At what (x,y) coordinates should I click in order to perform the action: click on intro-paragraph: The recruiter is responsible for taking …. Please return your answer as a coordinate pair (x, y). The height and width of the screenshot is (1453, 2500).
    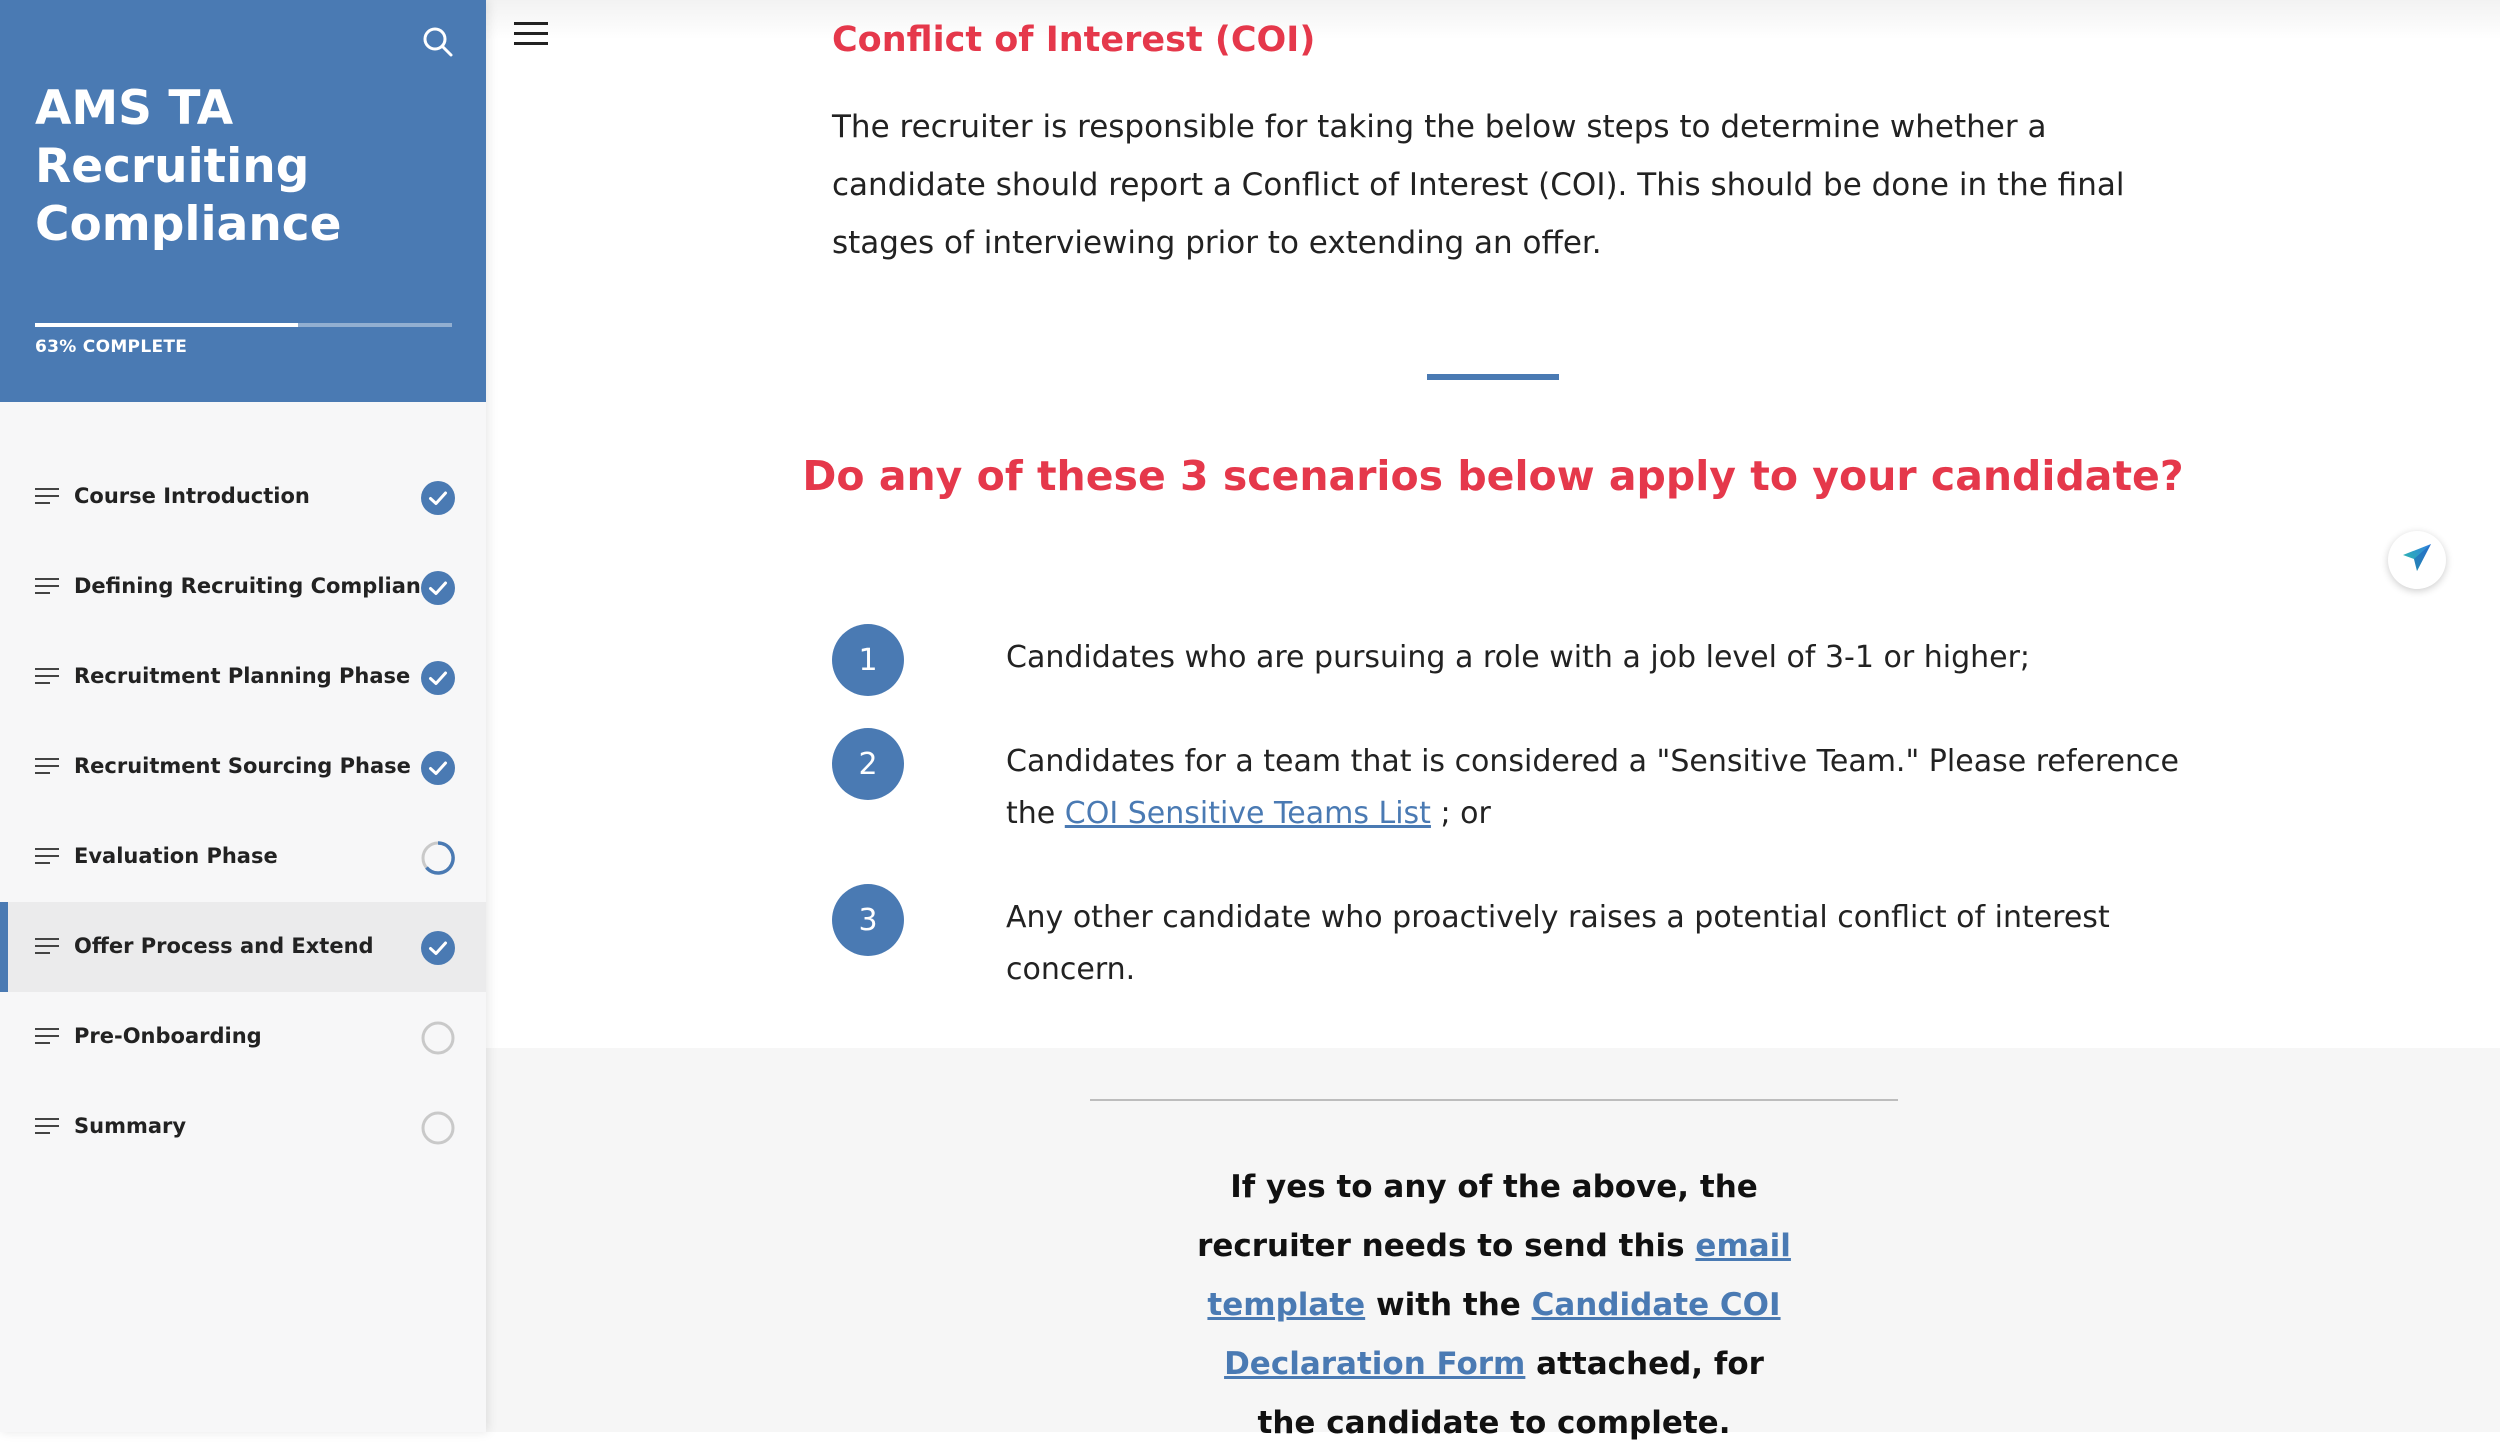
    Looking at the image, I should click on (1478, 185).